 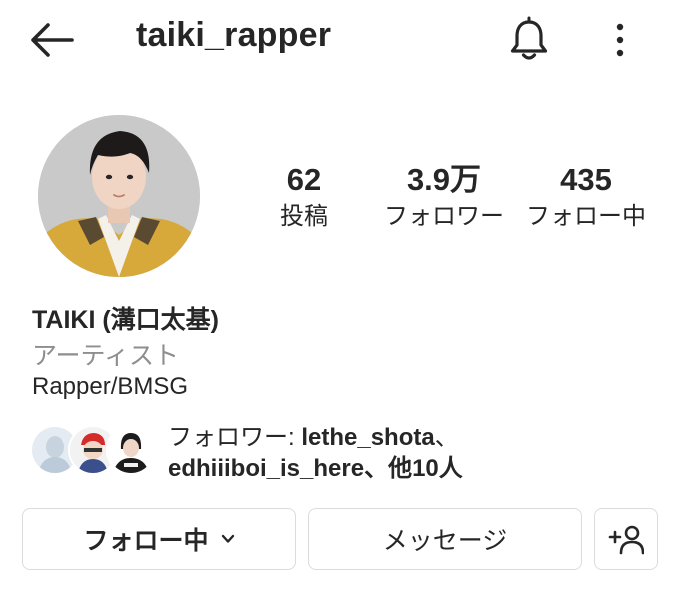 What do you see at coordinates (444, 179) in the screenshot?
I see `followers-count: 3.9万` at bounding box center [444, 179].